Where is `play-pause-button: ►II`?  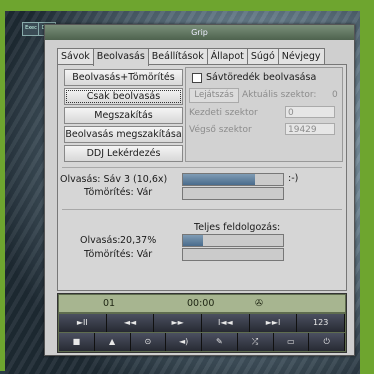
play-pause-button: ►II is located at coordinates (83, 323).